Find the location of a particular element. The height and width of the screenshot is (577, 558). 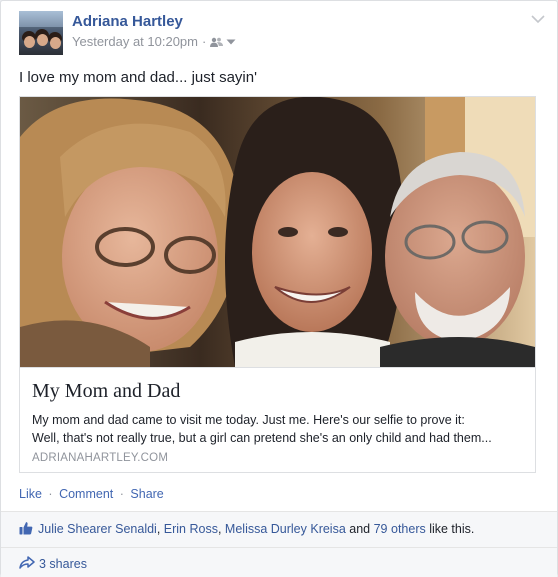

audience-selector is located at coordinates (223, 42).